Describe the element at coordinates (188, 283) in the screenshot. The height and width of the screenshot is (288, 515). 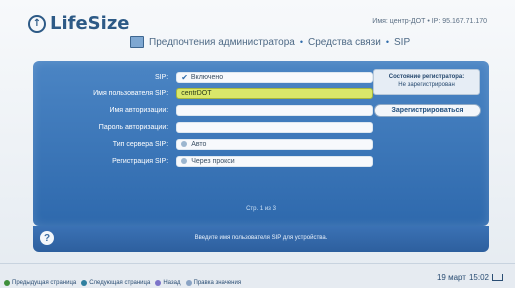
I see `lightblue-button-icon` at that location.